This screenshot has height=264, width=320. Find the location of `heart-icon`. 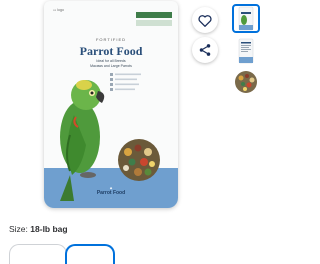

heart-icon is located at coordinates (205, 20).